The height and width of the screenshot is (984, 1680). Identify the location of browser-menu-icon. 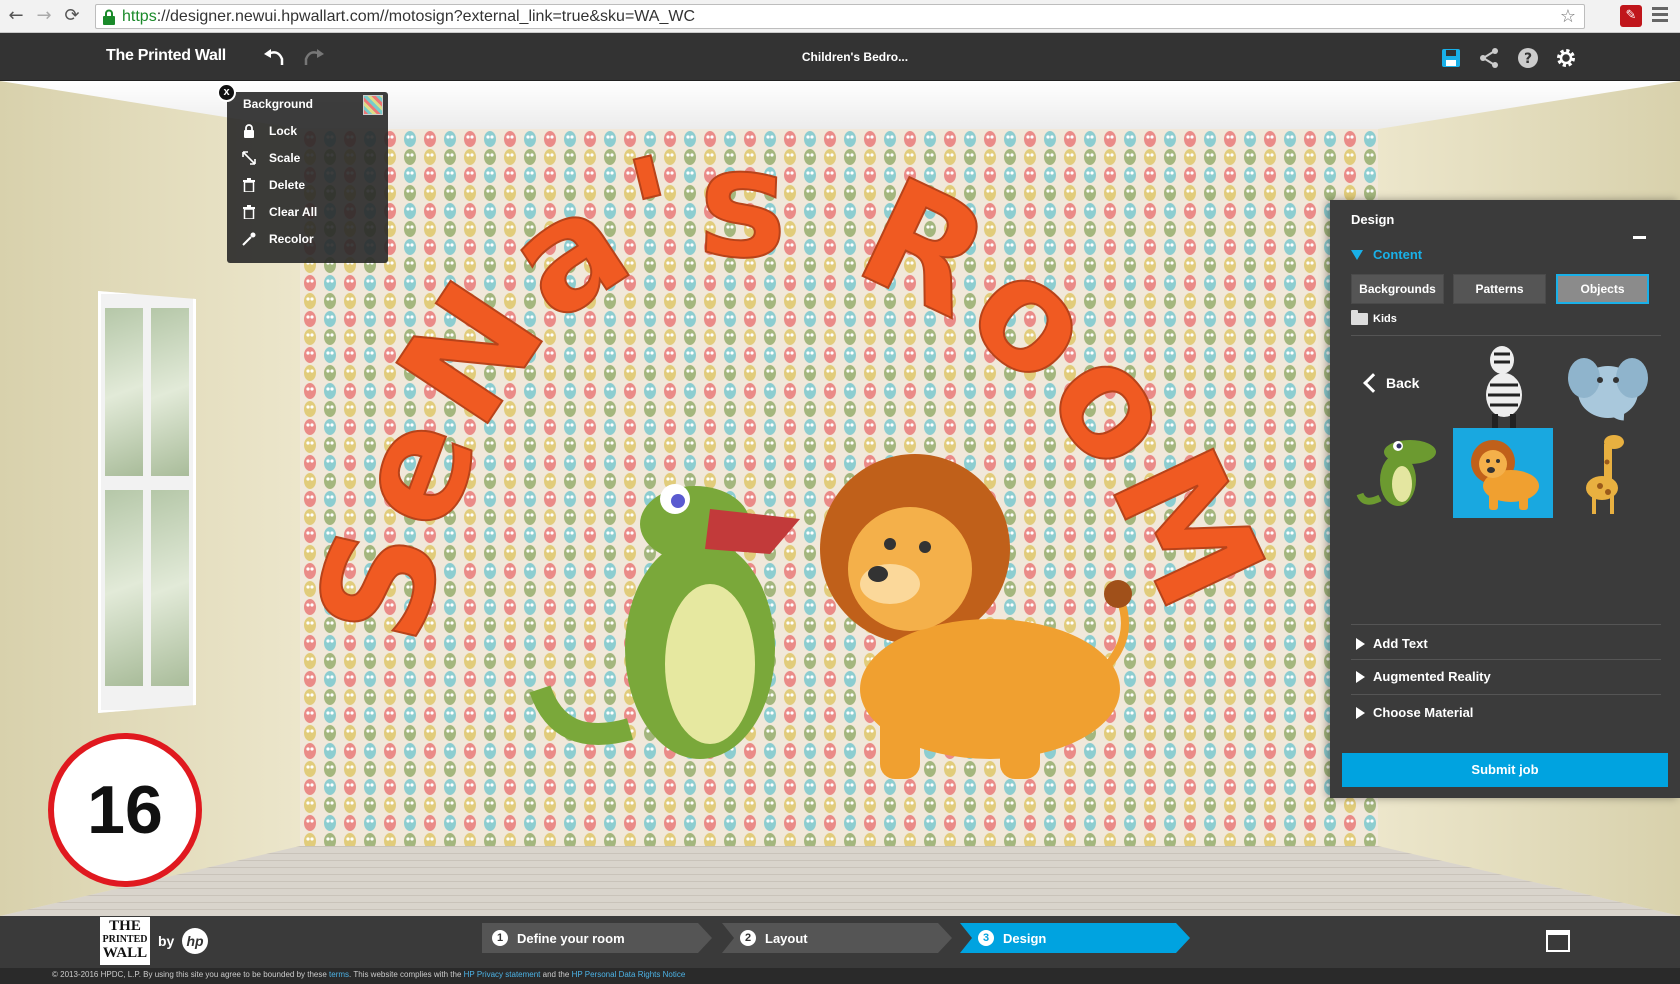
(1660, 16).